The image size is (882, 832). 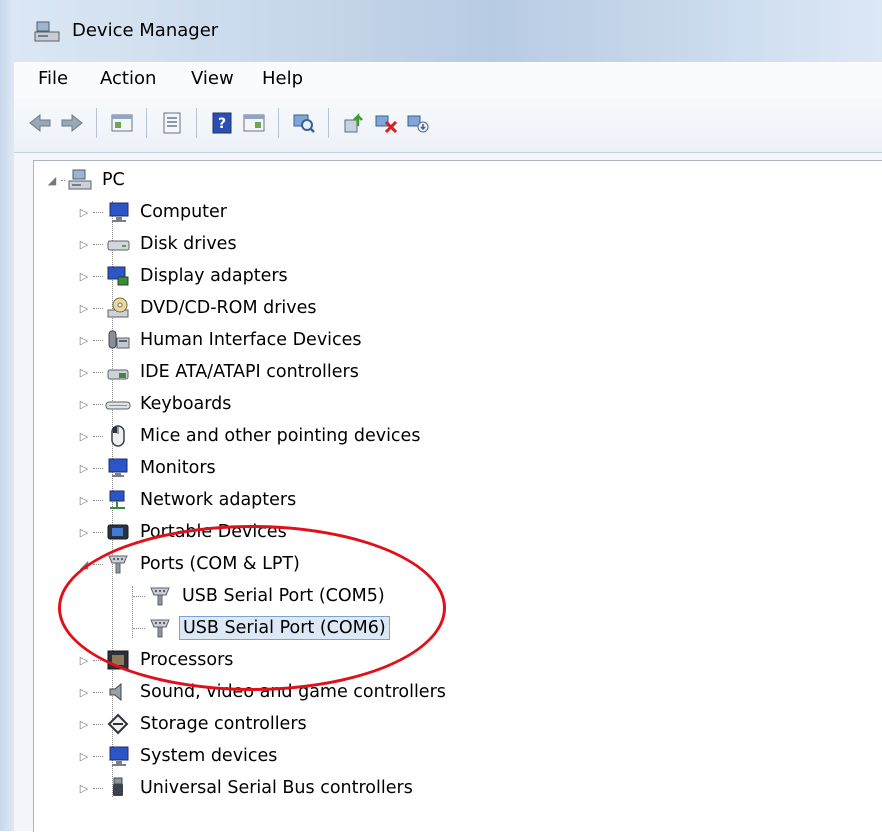 What do you see at coordinates (172, 123) in the screenshot?
I see `print-icon` at bounding box center [172, 123].